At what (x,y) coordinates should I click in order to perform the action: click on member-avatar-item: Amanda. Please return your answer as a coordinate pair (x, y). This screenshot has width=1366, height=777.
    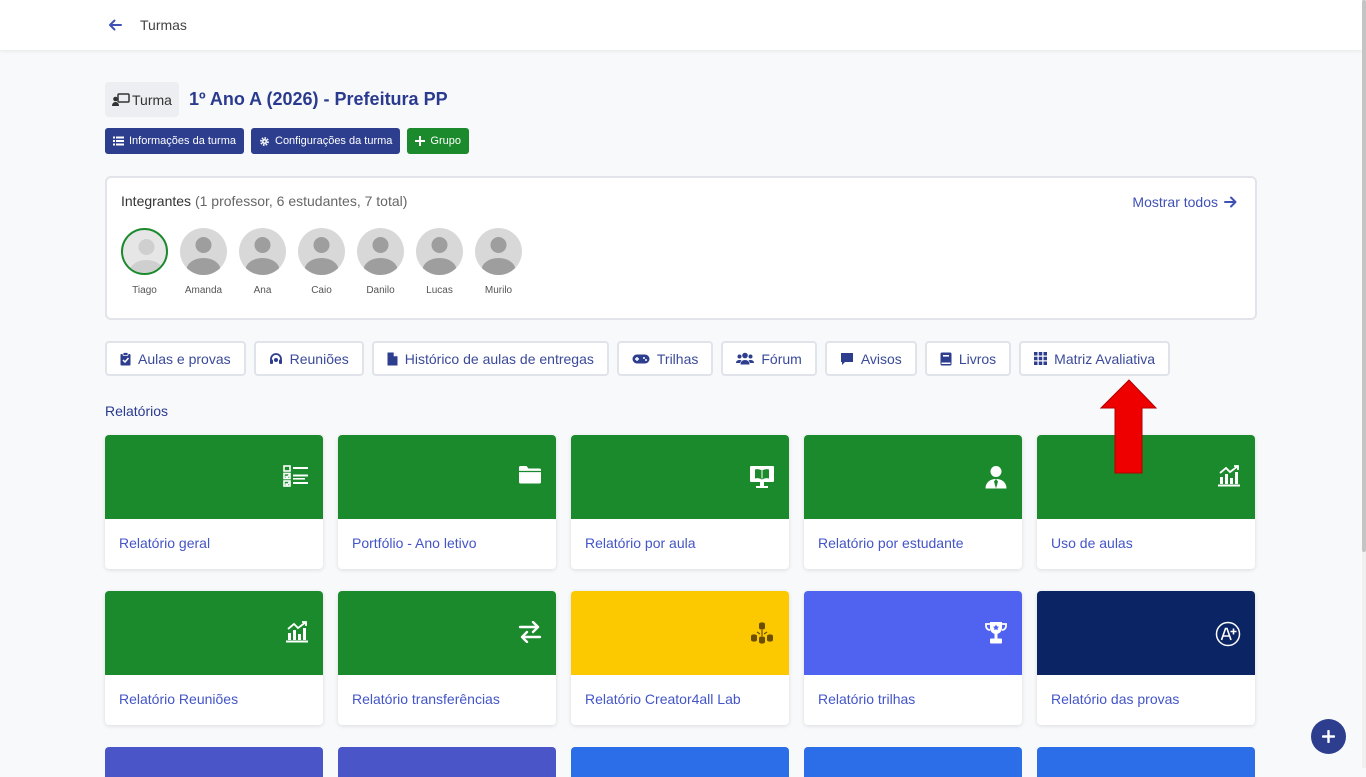
    Looking at the image, I should click on (203, 262).